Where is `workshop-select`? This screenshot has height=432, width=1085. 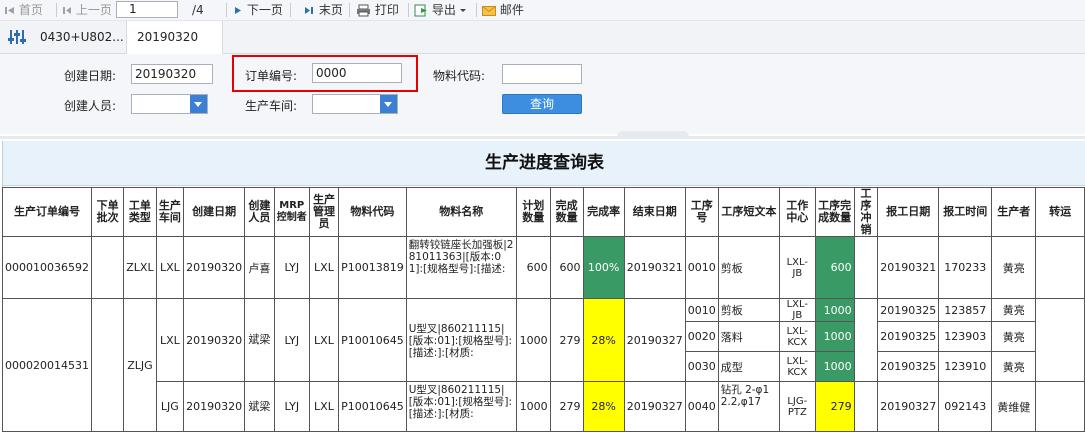 workshop-select is located at coordinates (355, 104).